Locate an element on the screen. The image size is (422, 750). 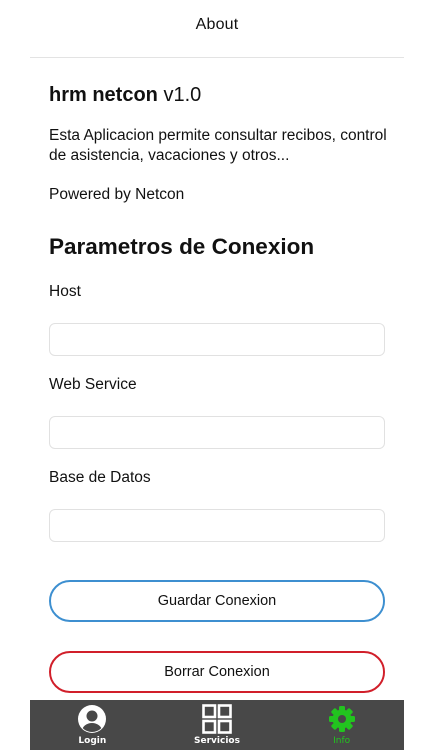
webservice-label: Web Service is located at coordinates (93, 384).